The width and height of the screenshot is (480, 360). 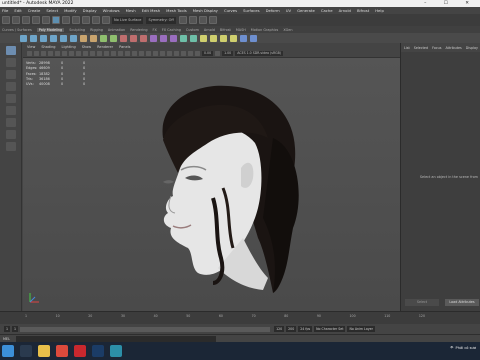 I want to click on poly-cone-icon, so click(x=53, y=38).